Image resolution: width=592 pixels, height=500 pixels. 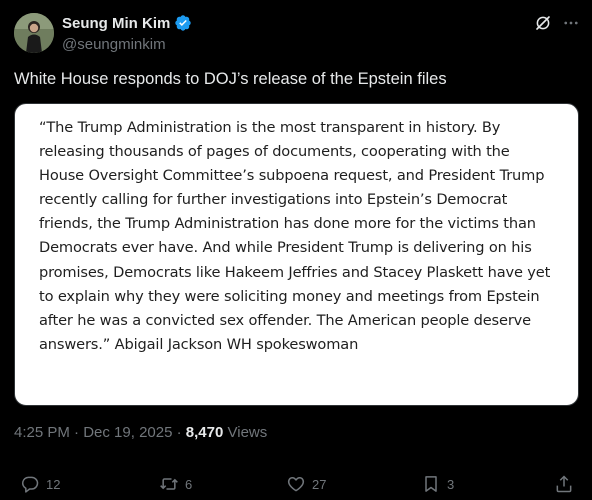 I want to click on like-button: 27, so click(x=306, y=484).